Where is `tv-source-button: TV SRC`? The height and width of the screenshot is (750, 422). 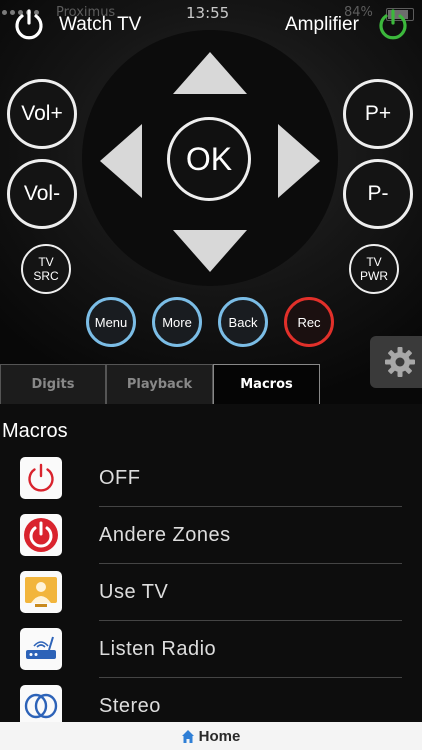
tv-source-button: TV SRC is located at coordinates (46, 269).